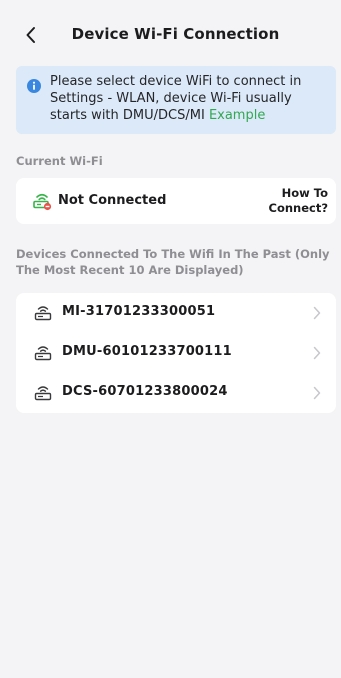 The image size is (341, 678). What do you see at coordinates (139, 311) in the screenshot?
I see `device-name: MI-31701233300051` at bounding box center [139, 311].